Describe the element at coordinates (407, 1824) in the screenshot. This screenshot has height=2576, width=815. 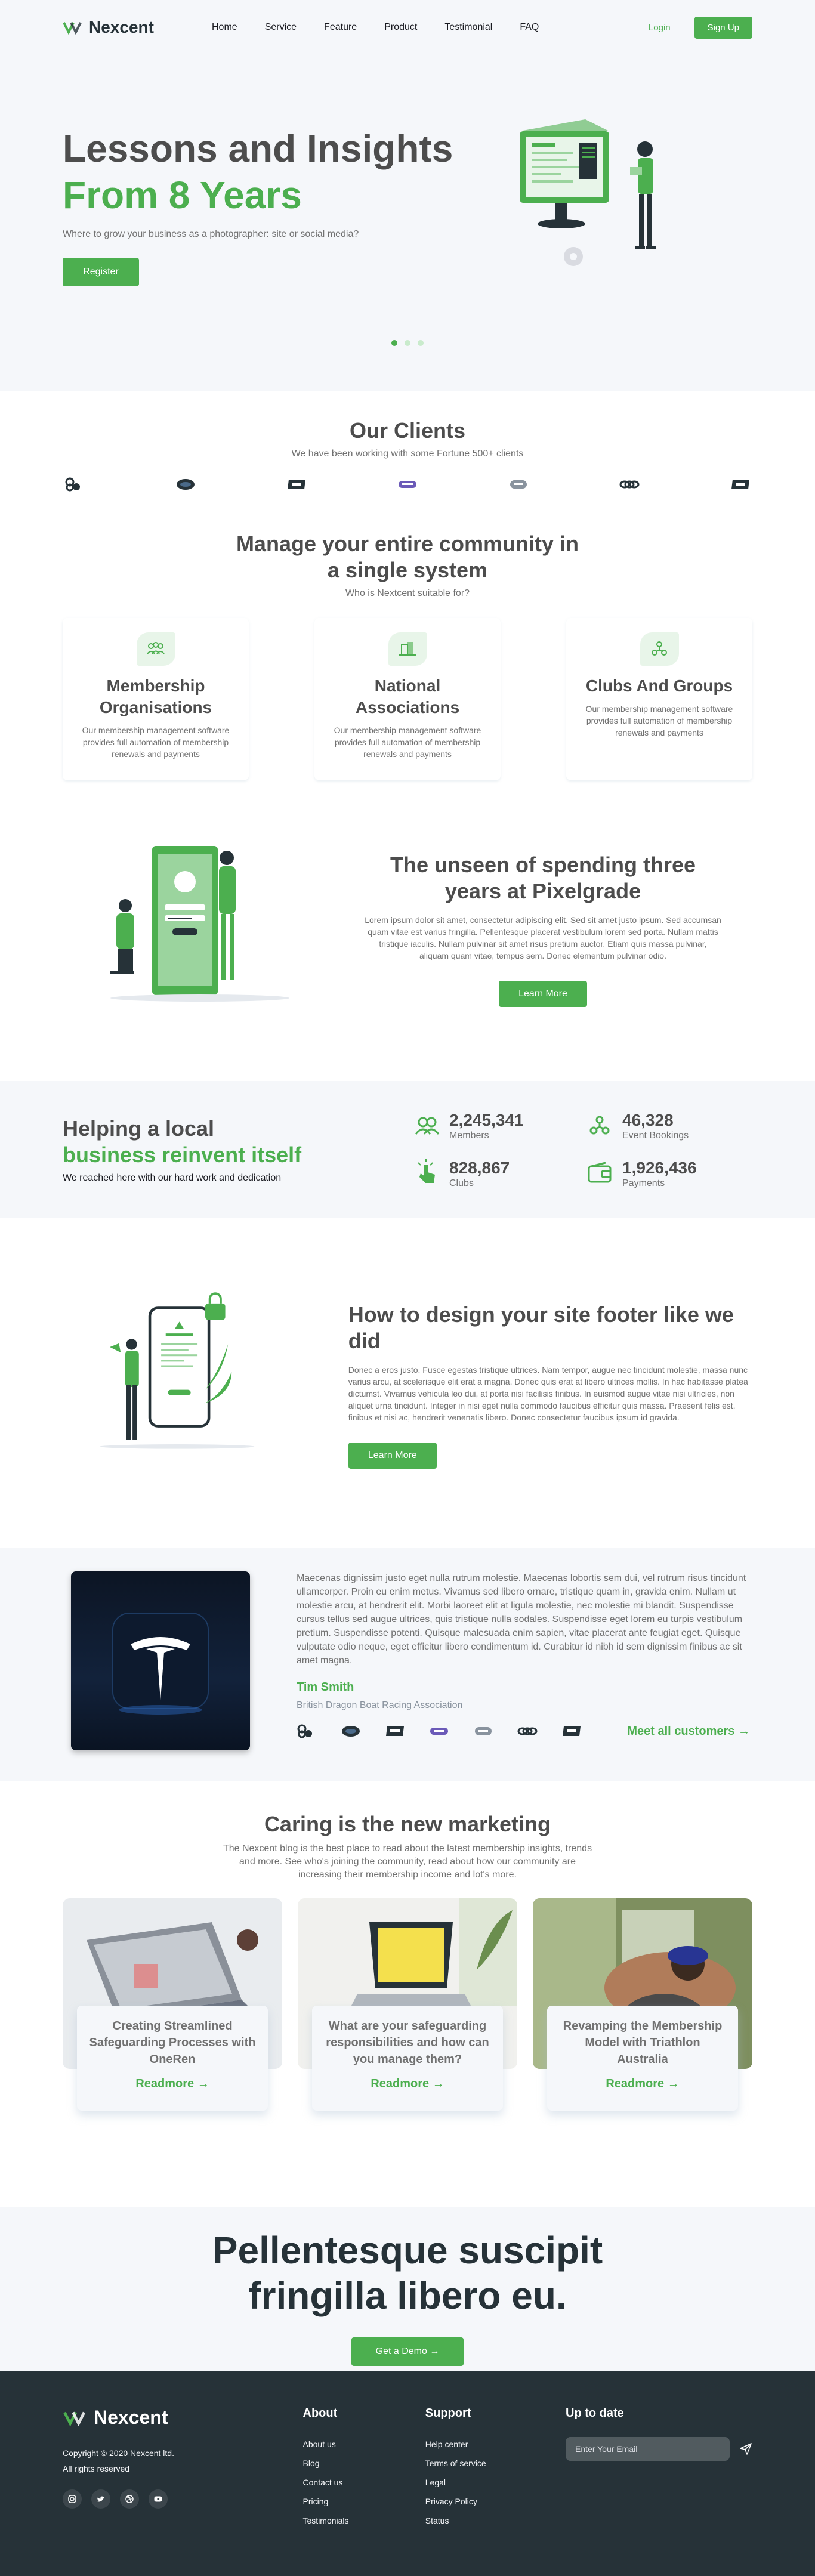
I see `blog-title: Caring is the new marketing` at that location.